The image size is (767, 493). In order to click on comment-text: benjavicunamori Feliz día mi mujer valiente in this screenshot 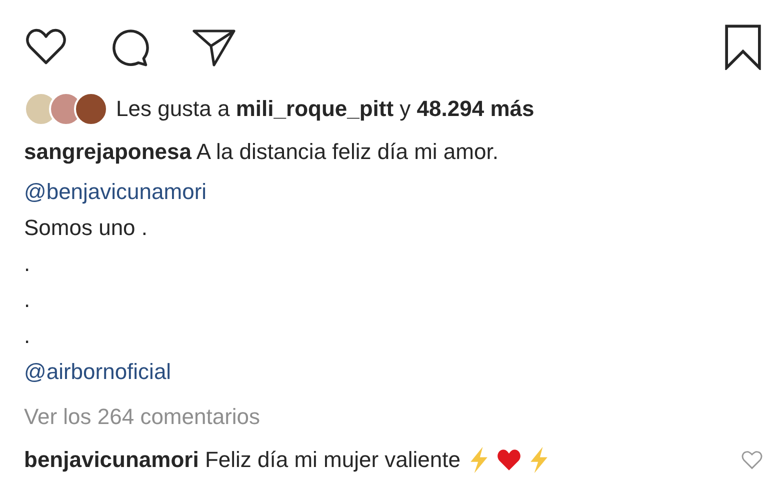, I will do `click(242, 460)`.